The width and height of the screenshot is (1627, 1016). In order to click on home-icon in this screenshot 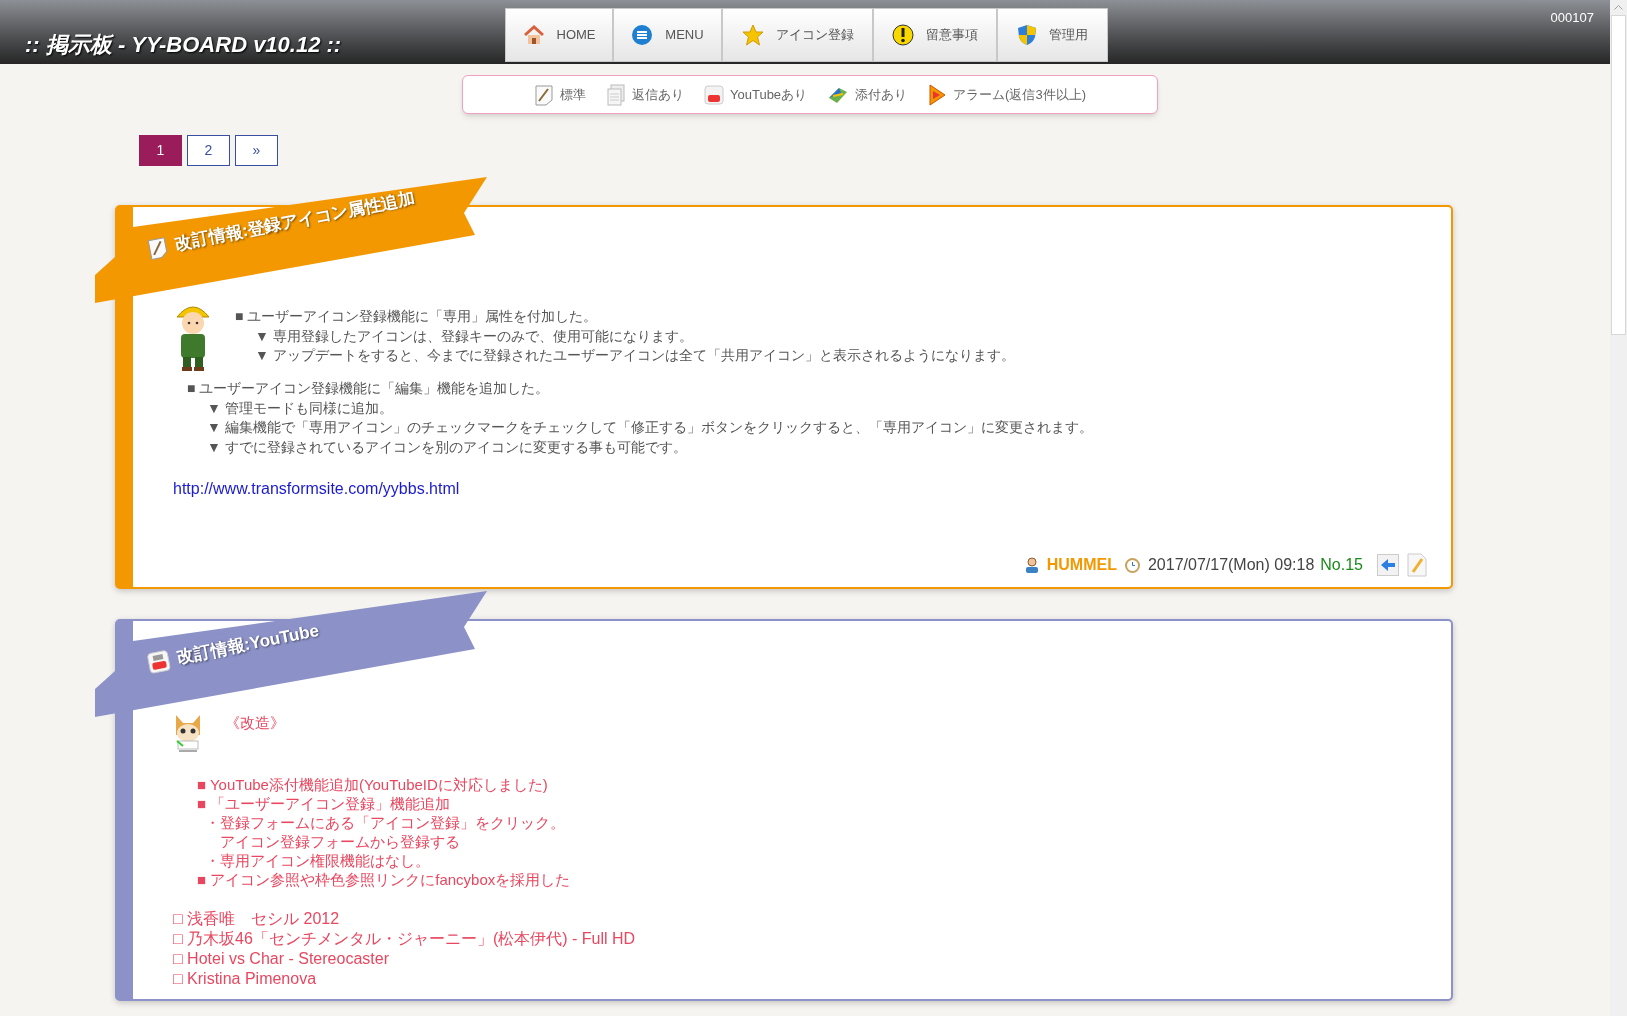, I will do `click(533, 35)`.